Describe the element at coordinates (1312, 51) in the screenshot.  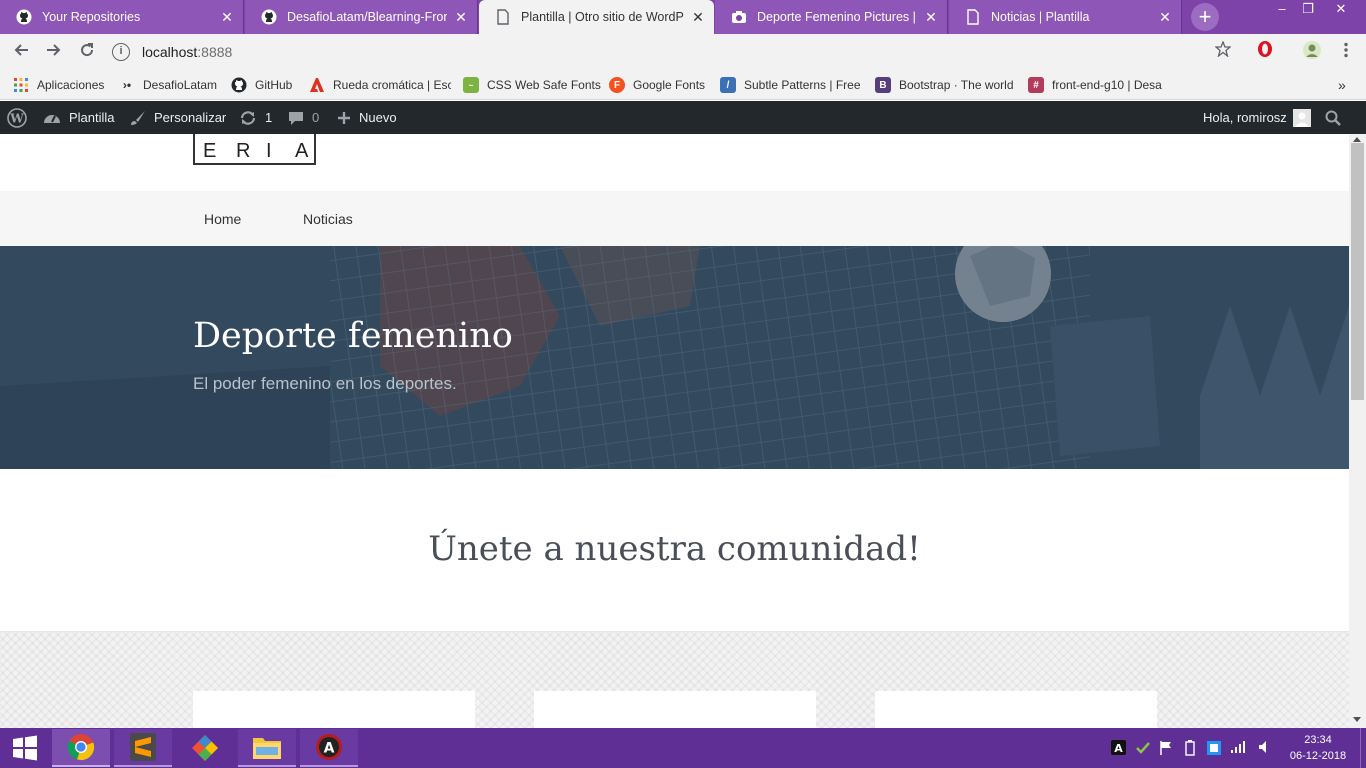
I see `profile-avatar-icon` at that location.